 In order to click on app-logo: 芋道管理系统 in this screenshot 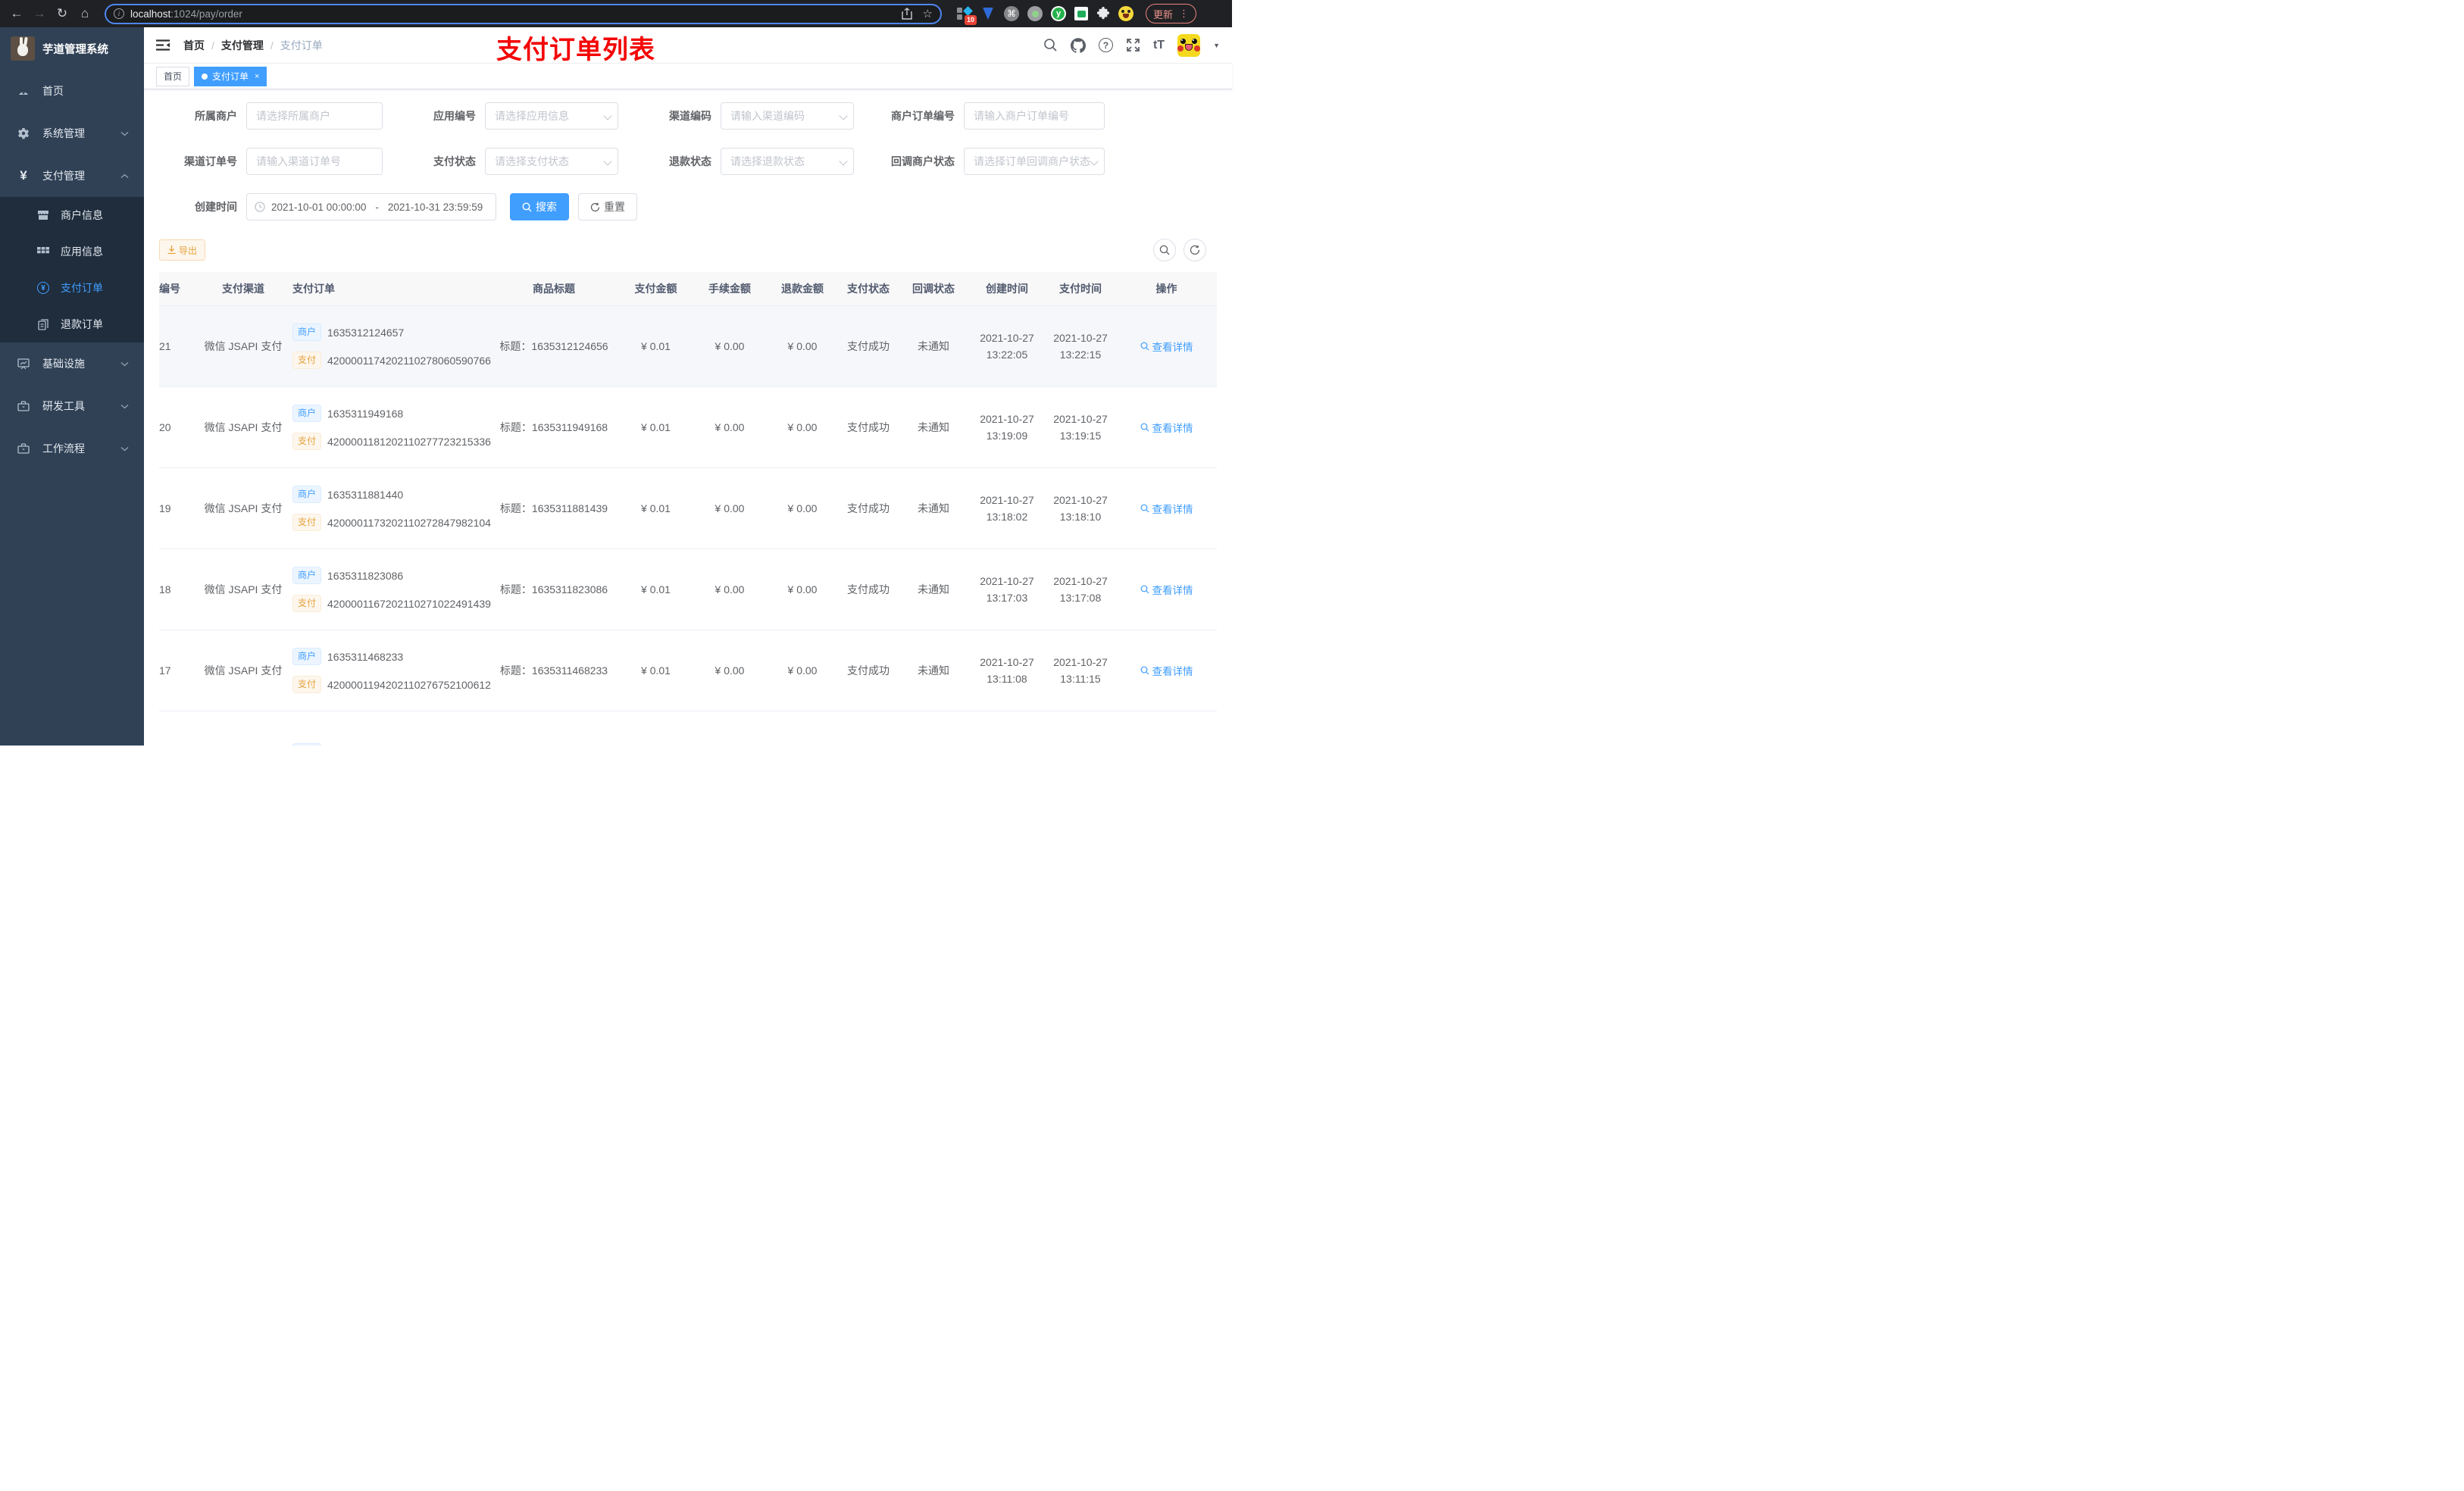, I will do `click(72, 48)`.